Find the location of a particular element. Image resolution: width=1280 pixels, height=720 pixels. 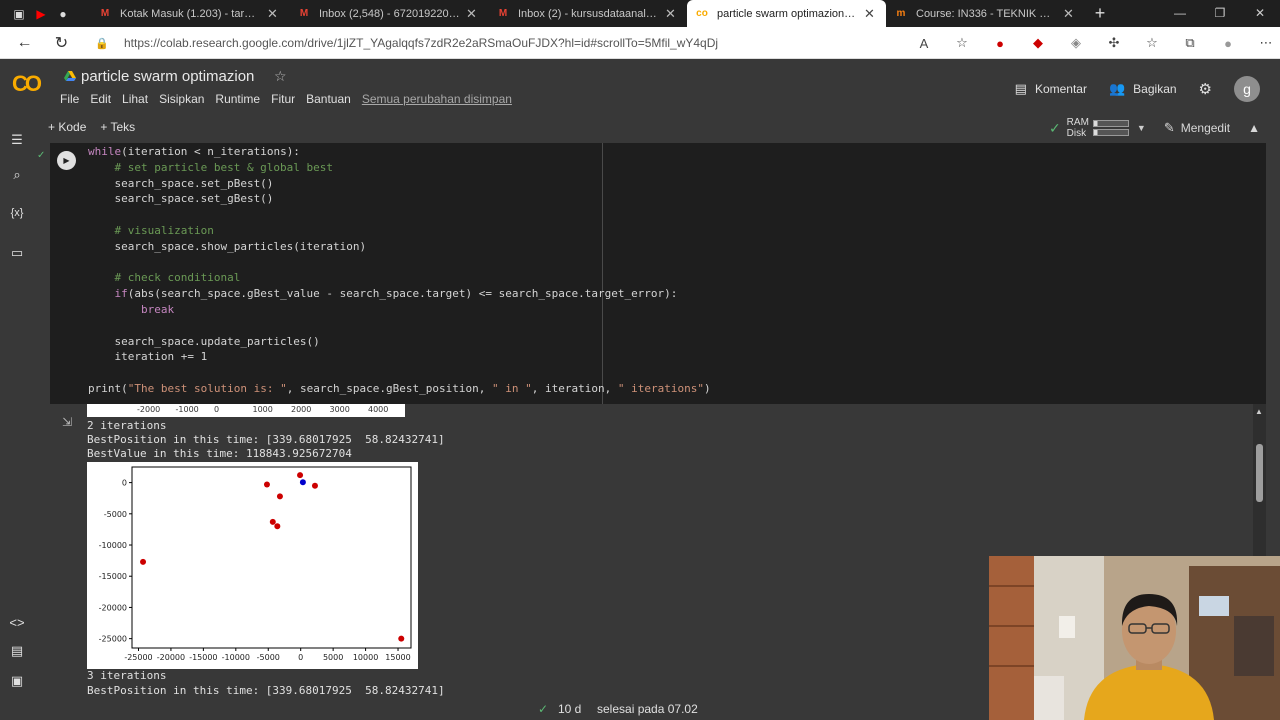

add-text-button: + Teks is located at coordinates (117, 127).